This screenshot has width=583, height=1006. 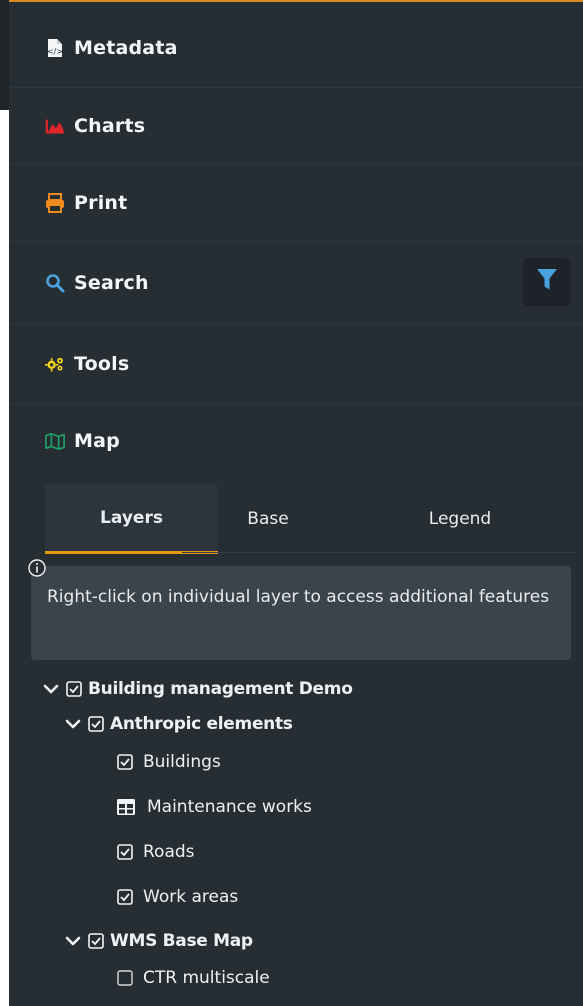 I want to click on tab-legend: Legend, so click(x=460, y=519).